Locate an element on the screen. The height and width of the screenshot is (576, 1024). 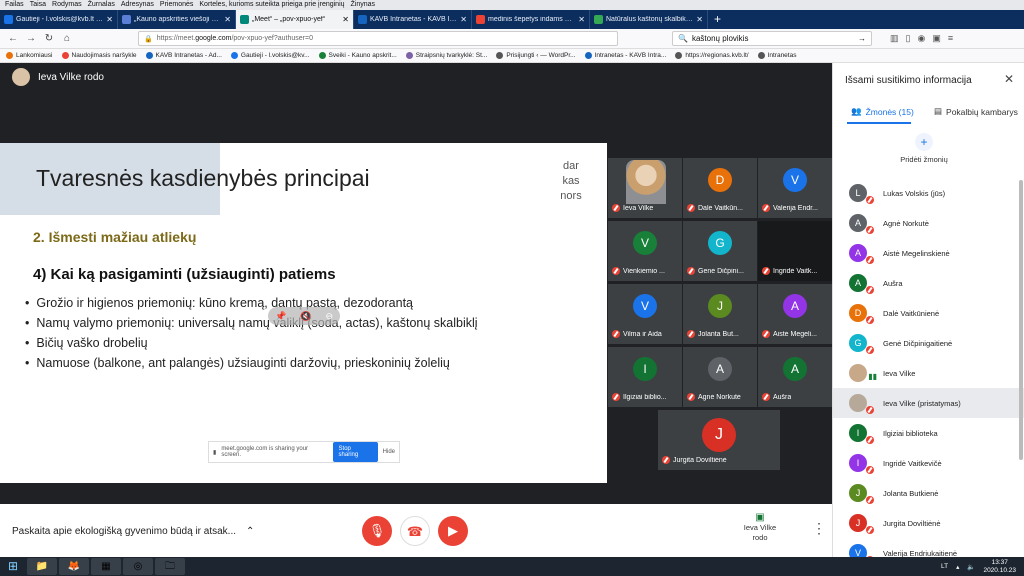
account-icon: ◉ is located at coordinates (921, 38).